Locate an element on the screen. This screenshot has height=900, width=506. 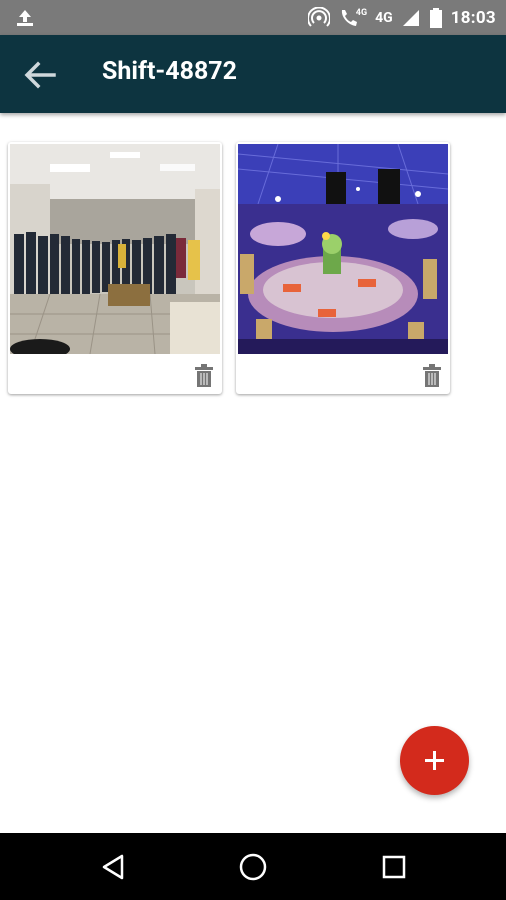
home-circle-icon is located at coordinates (253, 867).